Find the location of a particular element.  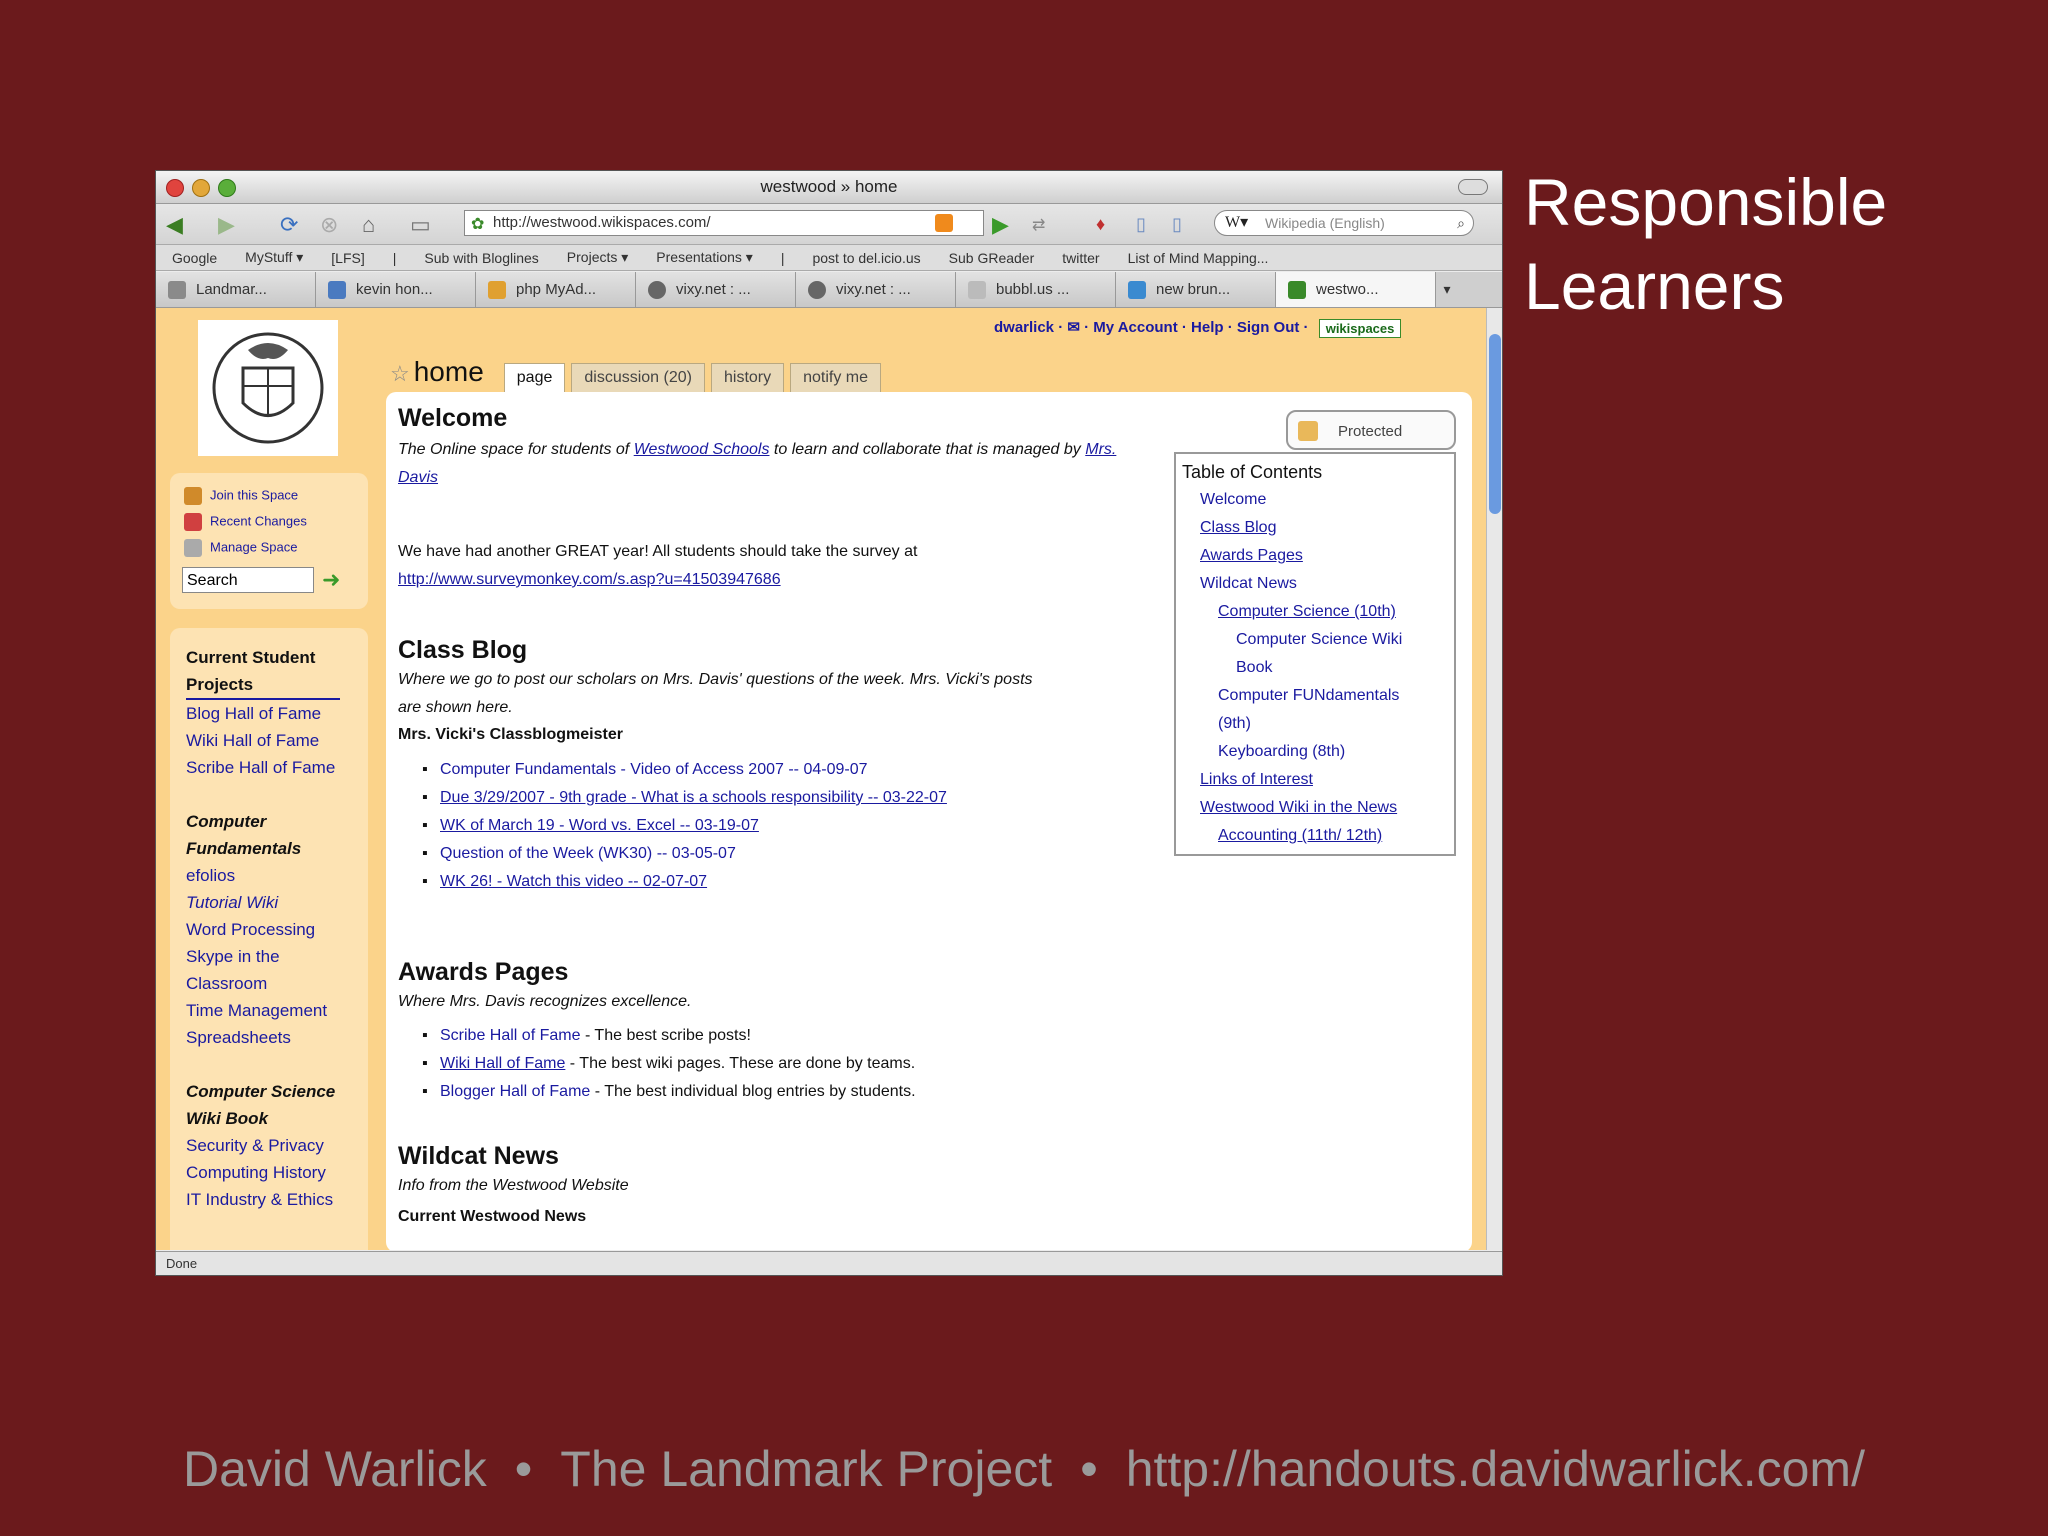

bookmark-item: post to del.icio.us is located at coordinates (866, 258).